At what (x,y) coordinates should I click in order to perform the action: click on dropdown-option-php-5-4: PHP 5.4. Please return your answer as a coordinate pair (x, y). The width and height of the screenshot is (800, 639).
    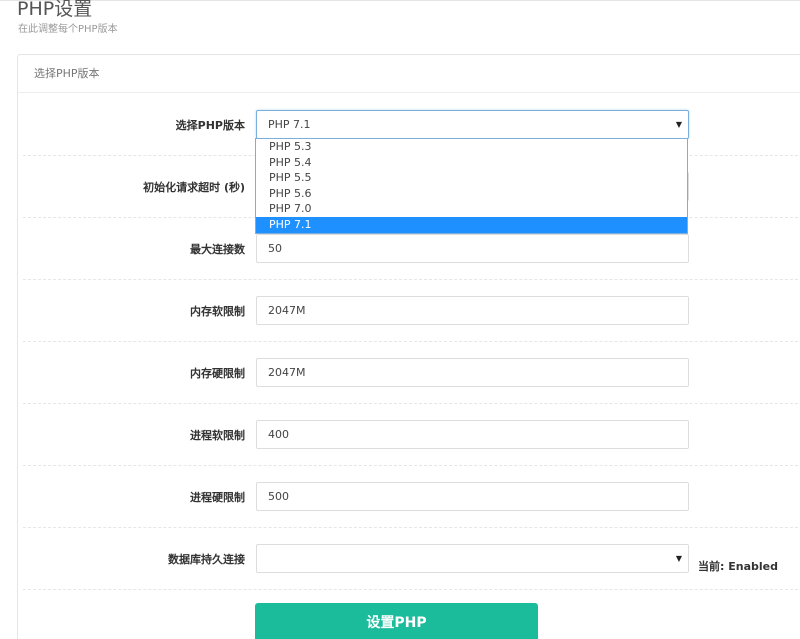
    Looking at the image, I should click on (471, 163).